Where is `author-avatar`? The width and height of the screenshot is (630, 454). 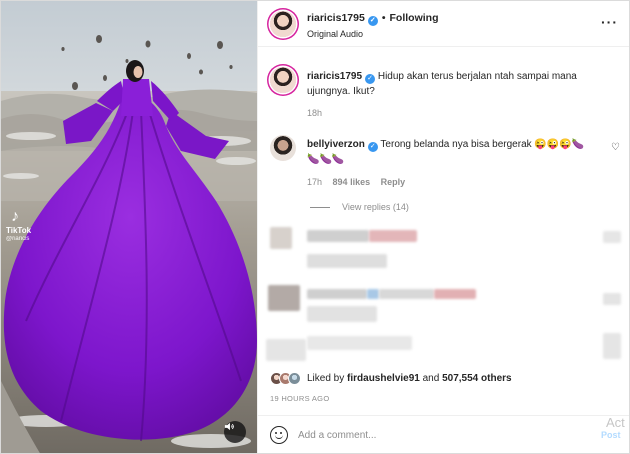 author-avatar is located at coordinates (283, 24).